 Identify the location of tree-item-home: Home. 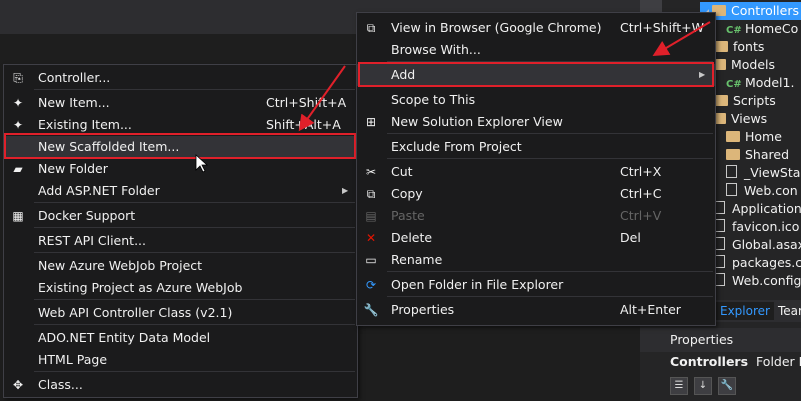
(754, 137).